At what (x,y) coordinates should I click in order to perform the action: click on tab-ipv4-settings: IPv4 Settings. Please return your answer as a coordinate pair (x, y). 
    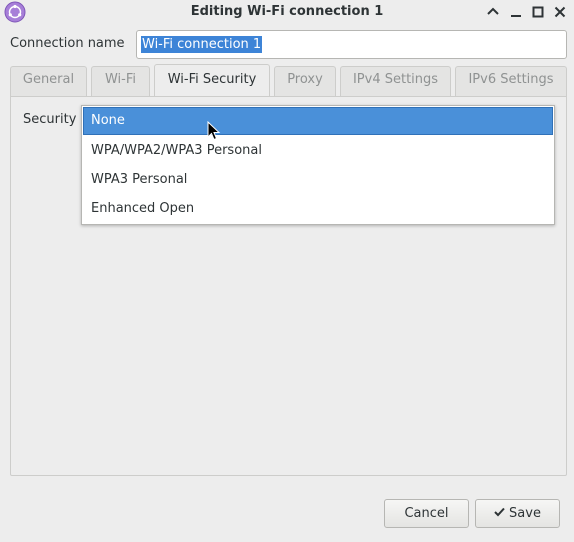
    Looking at the image, I should click on (395, 81).